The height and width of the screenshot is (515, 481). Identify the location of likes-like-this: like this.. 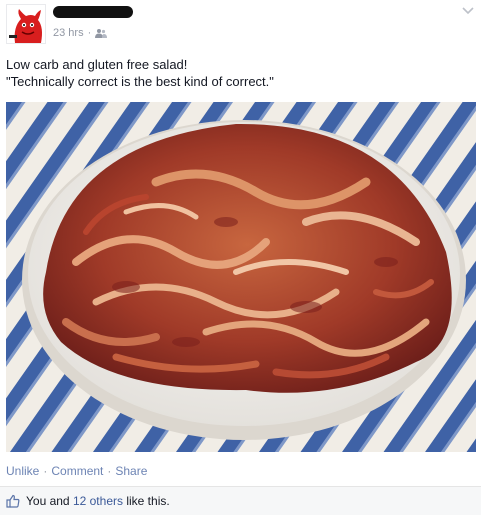
(148, 501).